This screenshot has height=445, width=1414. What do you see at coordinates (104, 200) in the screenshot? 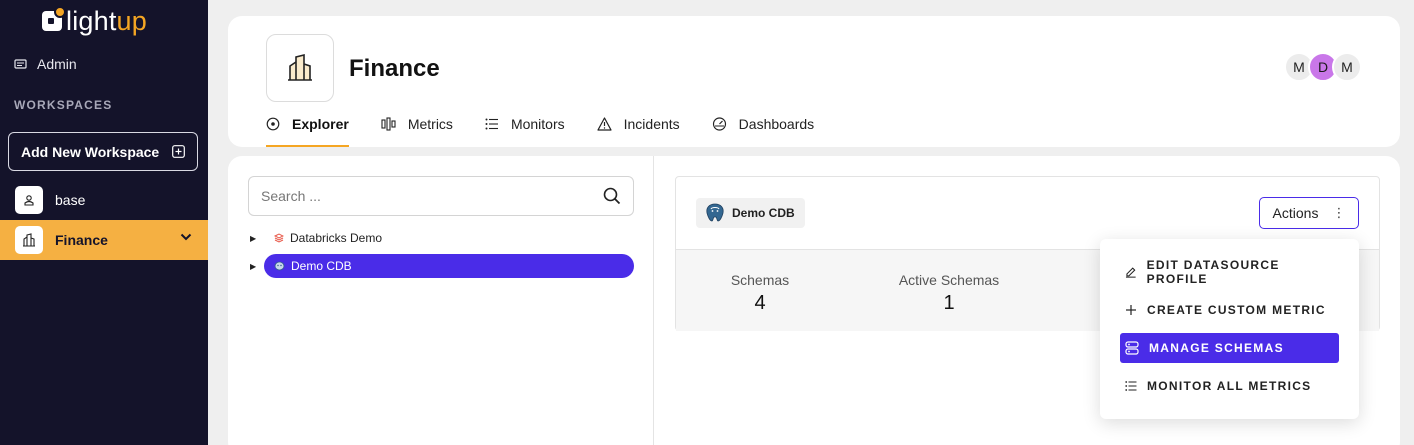
I see `sidebar-item-base: base` at bounding box center [104, 200].